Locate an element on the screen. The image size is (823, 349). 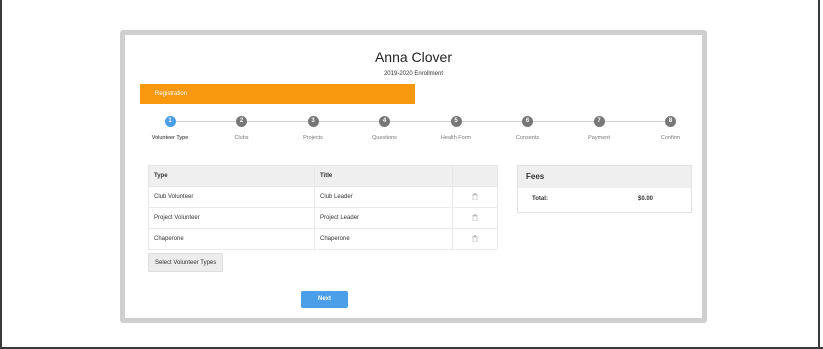
fees-title: Fees is located at coordinates (604, 177).